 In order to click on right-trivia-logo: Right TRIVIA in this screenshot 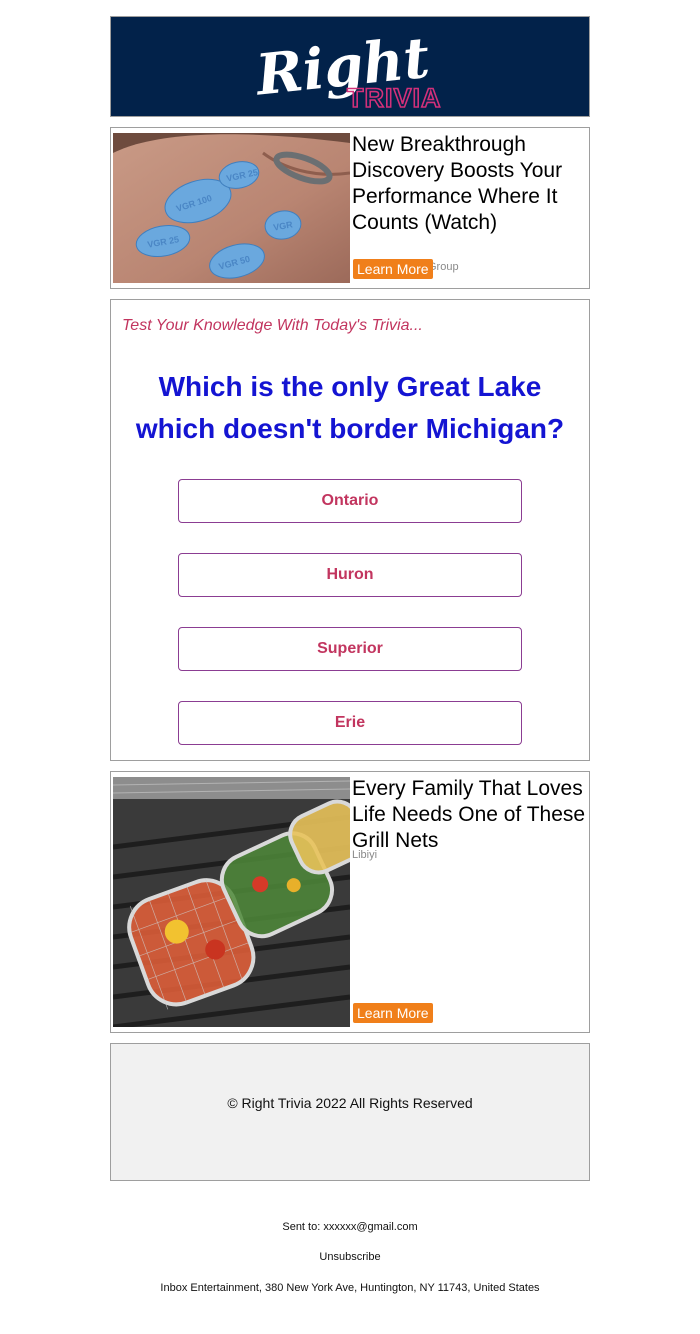, I will do `click(350, 66)`.